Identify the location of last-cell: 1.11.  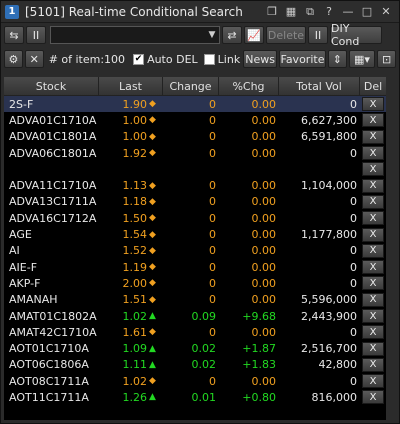
(135, 365).